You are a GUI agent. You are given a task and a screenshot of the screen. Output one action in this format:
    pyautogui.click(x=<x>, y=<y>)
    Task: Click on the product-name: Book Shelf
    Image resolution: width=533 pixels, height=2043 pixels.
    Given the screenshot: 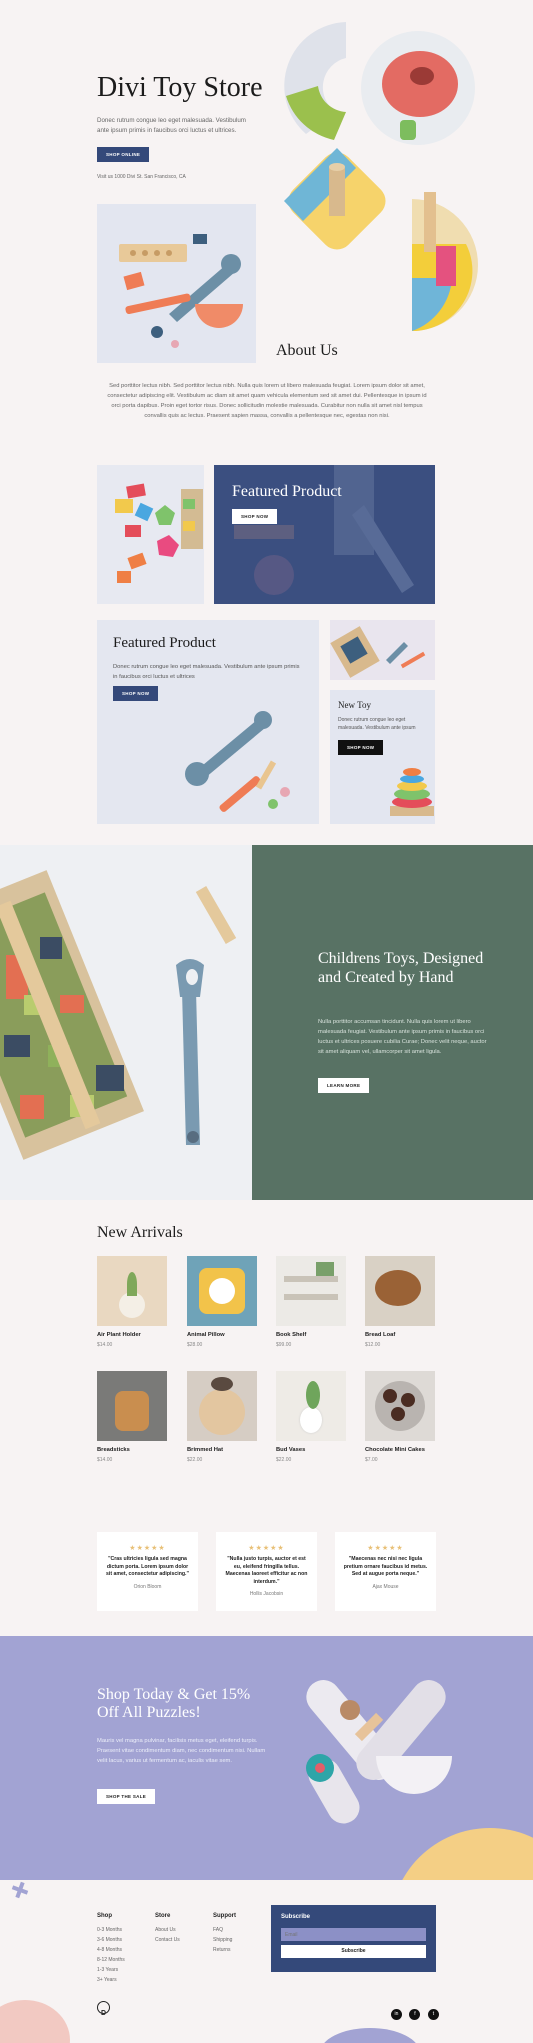 What is the action you would take?
    pyautogui.click(x=311, y=1335)
    